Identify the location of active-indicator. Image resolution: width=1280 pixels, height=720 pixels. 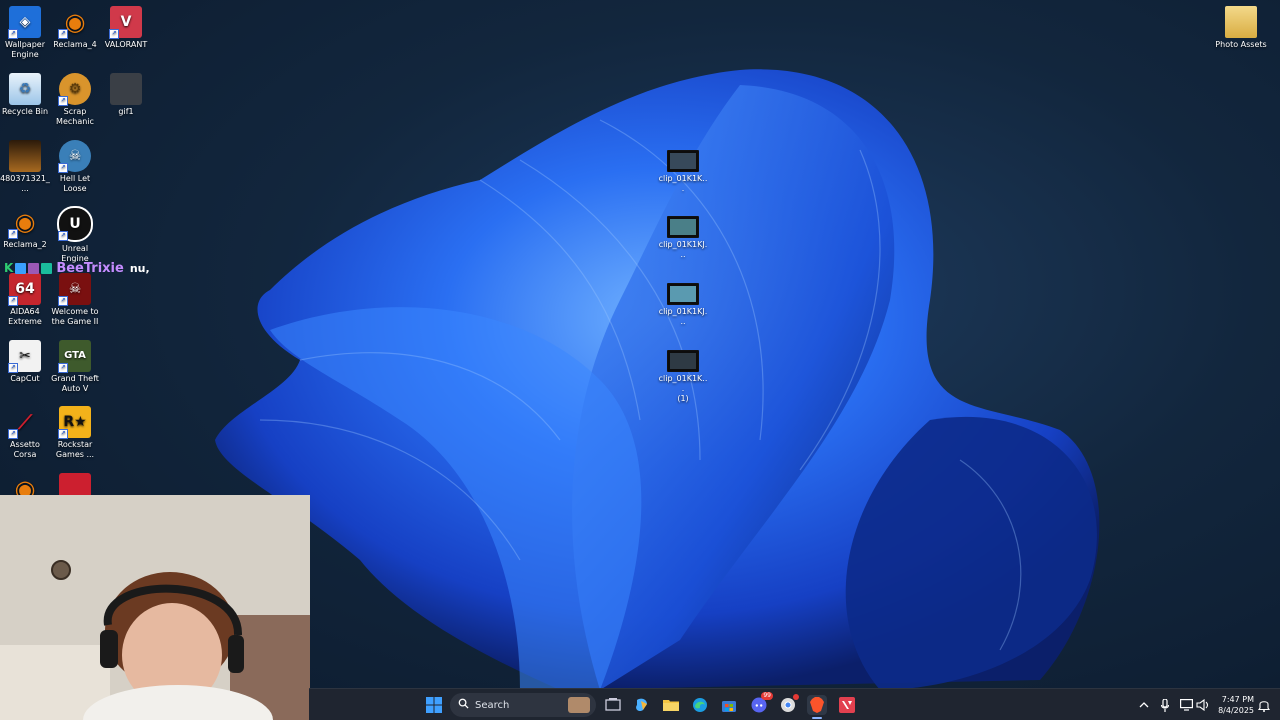
(817, 718).